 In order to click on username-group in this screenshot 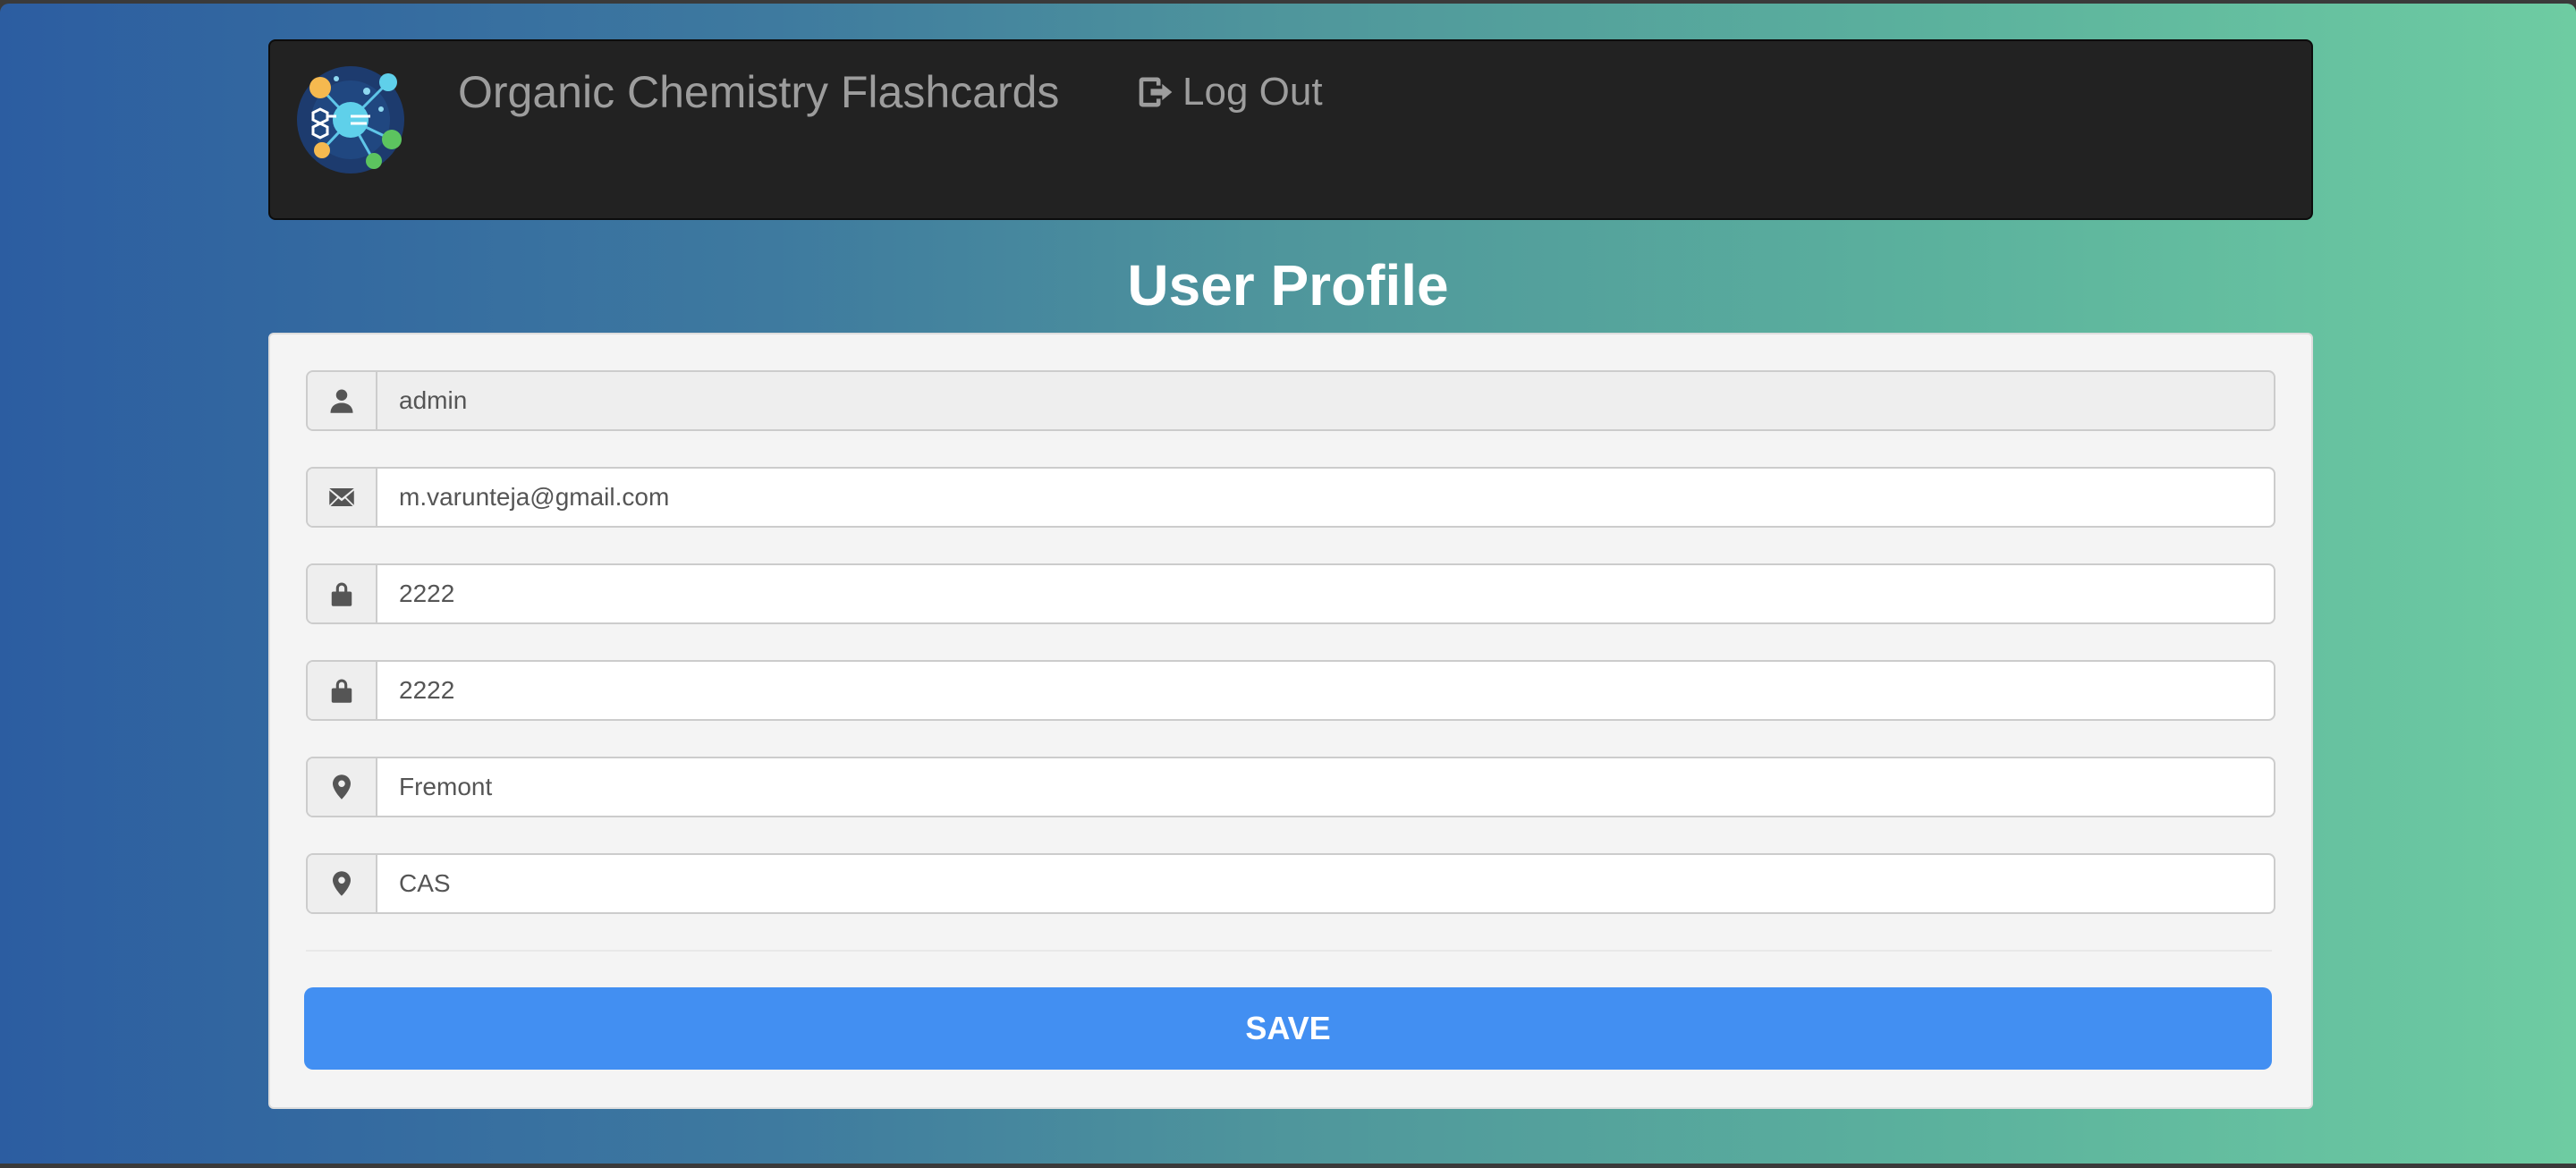, I will do `click(1290, 400)`.